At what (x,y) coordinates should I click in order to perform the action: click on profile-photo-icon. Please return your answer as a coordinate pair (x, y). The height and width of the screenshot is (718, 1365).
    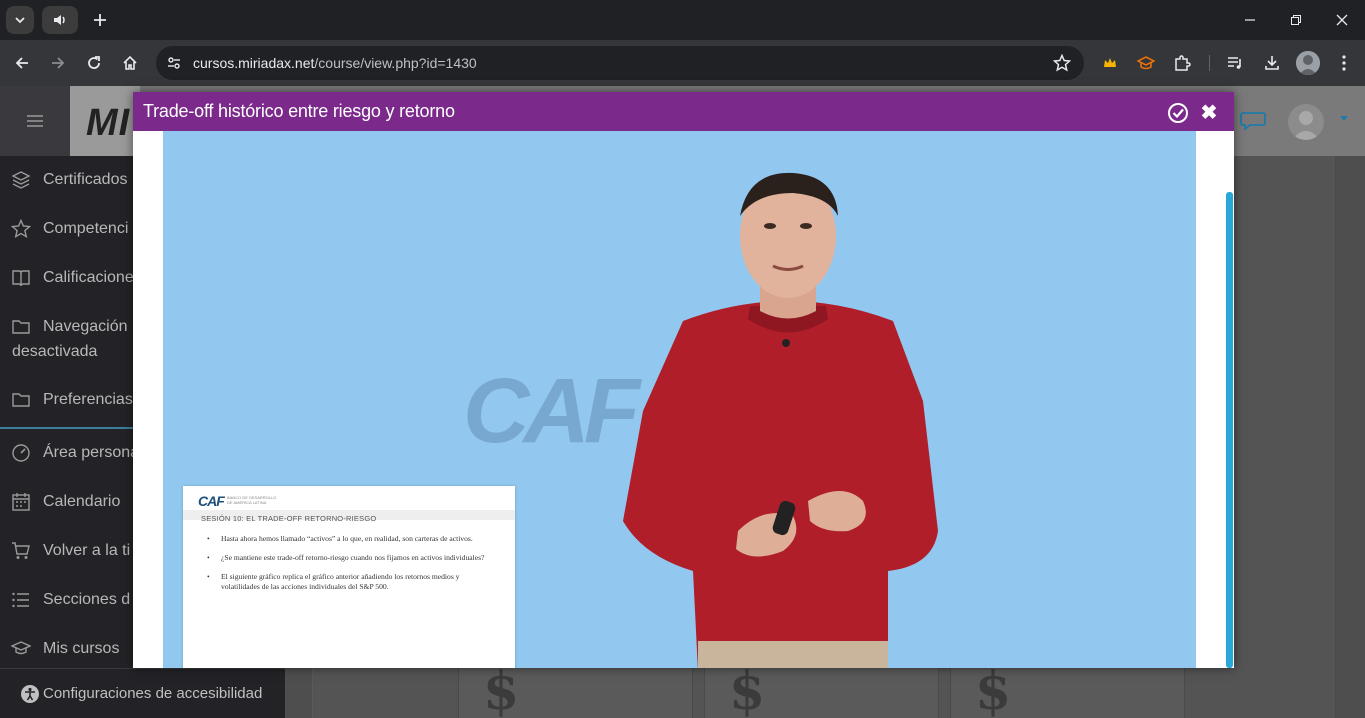
    Looking at the image, I should click on (1308, 63).